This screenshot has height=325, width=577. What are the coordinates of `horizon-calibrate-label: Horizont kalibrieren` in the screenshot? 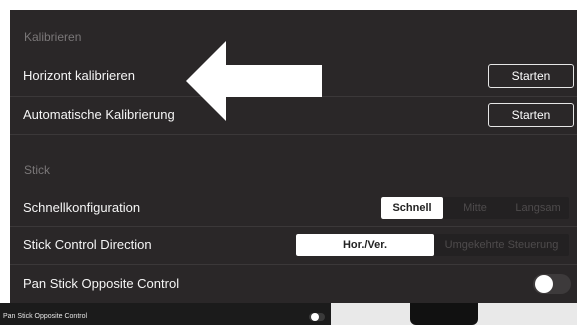 It's located at (79, 75).